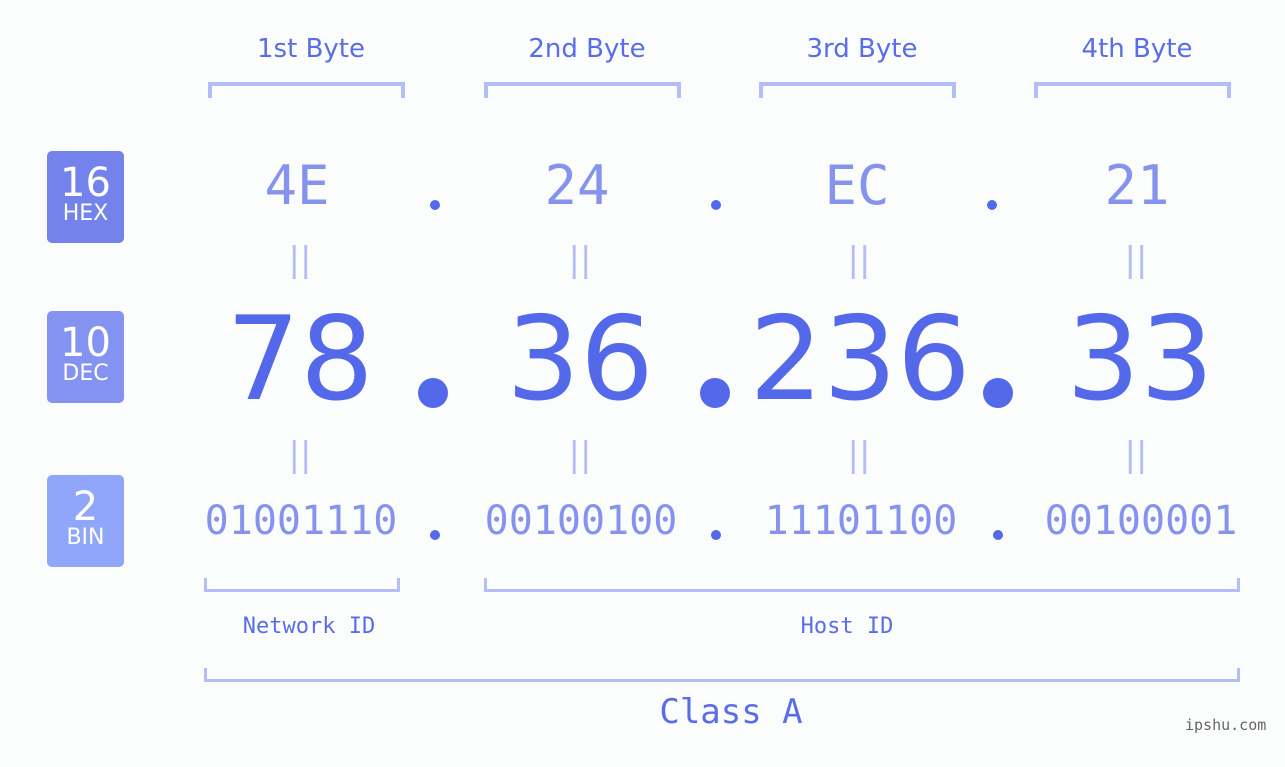 The height and width of the screenshot is (767, 1285). Describe the element at coordinates (1137, 49) in the screenshot. I see `byte-title-4: 4th Byte` at that location.